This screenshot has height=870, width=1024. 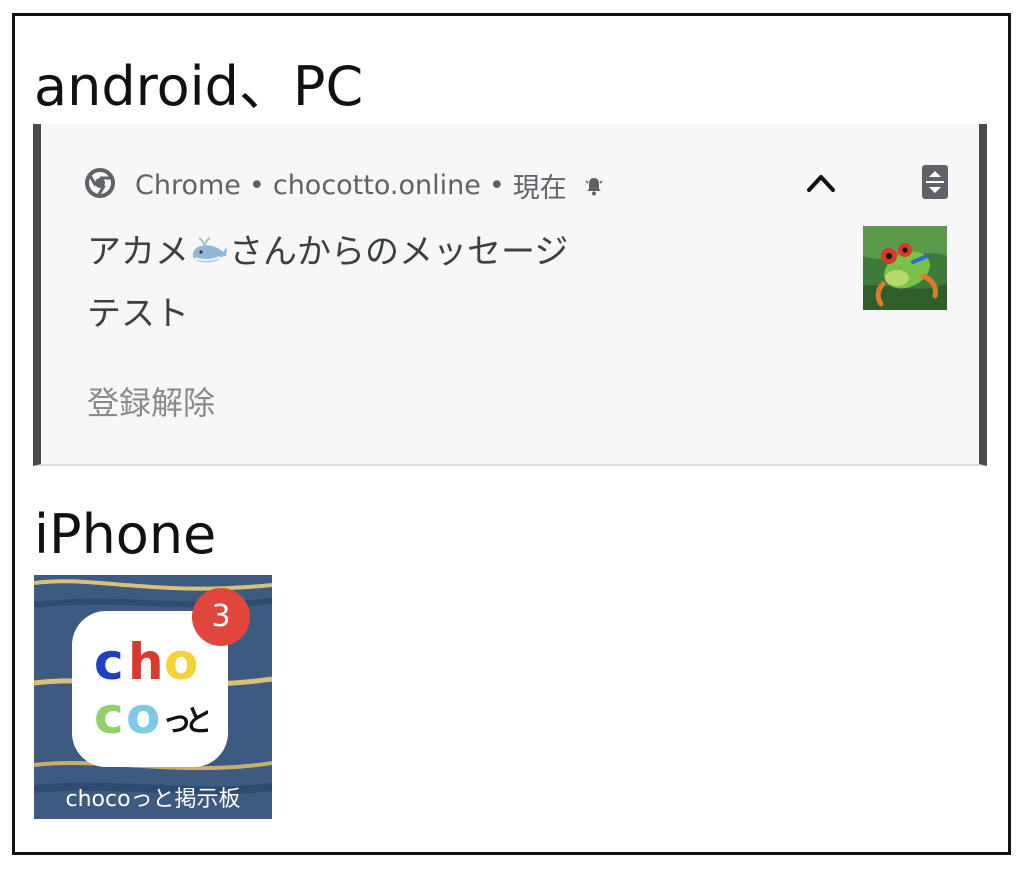 What do you see at coordinates (376, 185) in the screenshot?
I see `site-name: chocotto.online` at bounding box center [376, 185].